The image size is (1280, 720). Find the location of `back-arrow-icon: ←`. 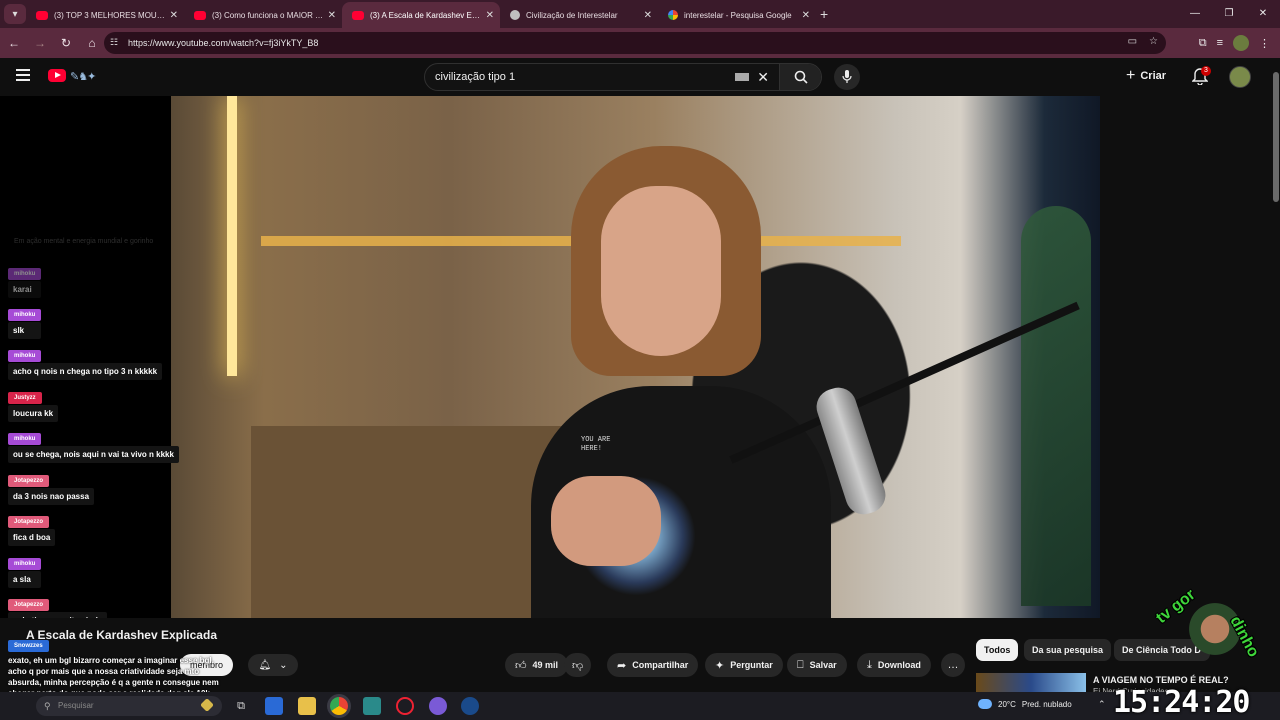

back-arrow-icon: ← is located at coordinates (14, 43).